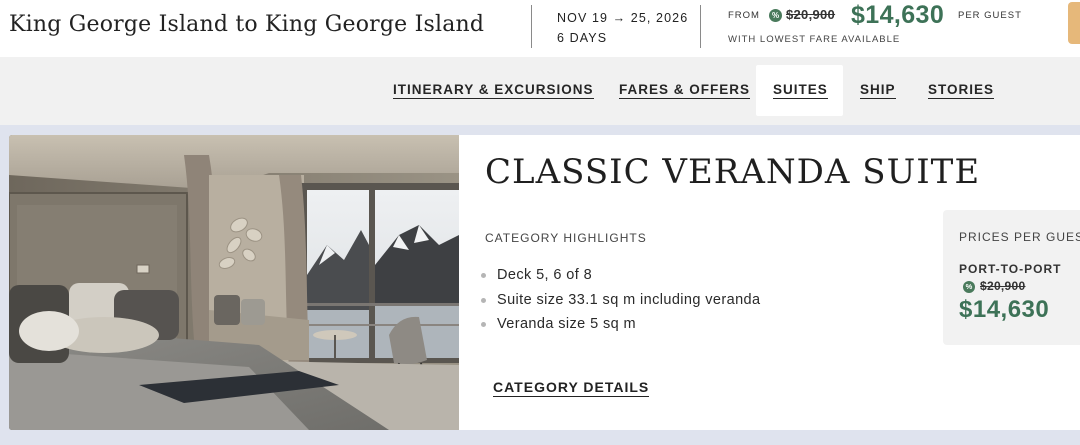  Describe the element at coordinates (1004, 309) in the screenshot. I see `suite-price: $14,630` at that location.